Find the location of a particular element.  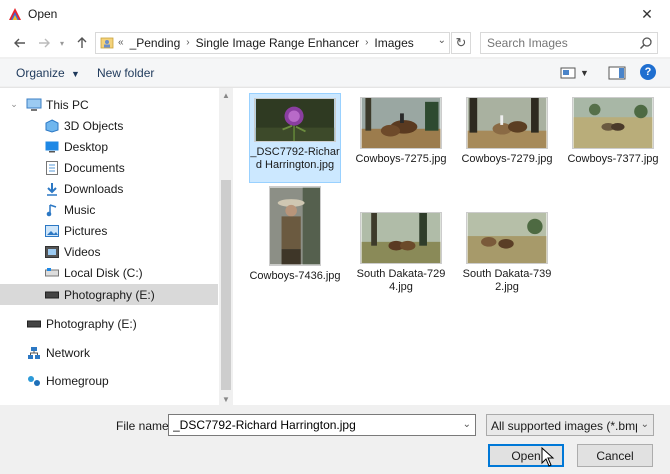

up-button is located at coordinates (82, 43).